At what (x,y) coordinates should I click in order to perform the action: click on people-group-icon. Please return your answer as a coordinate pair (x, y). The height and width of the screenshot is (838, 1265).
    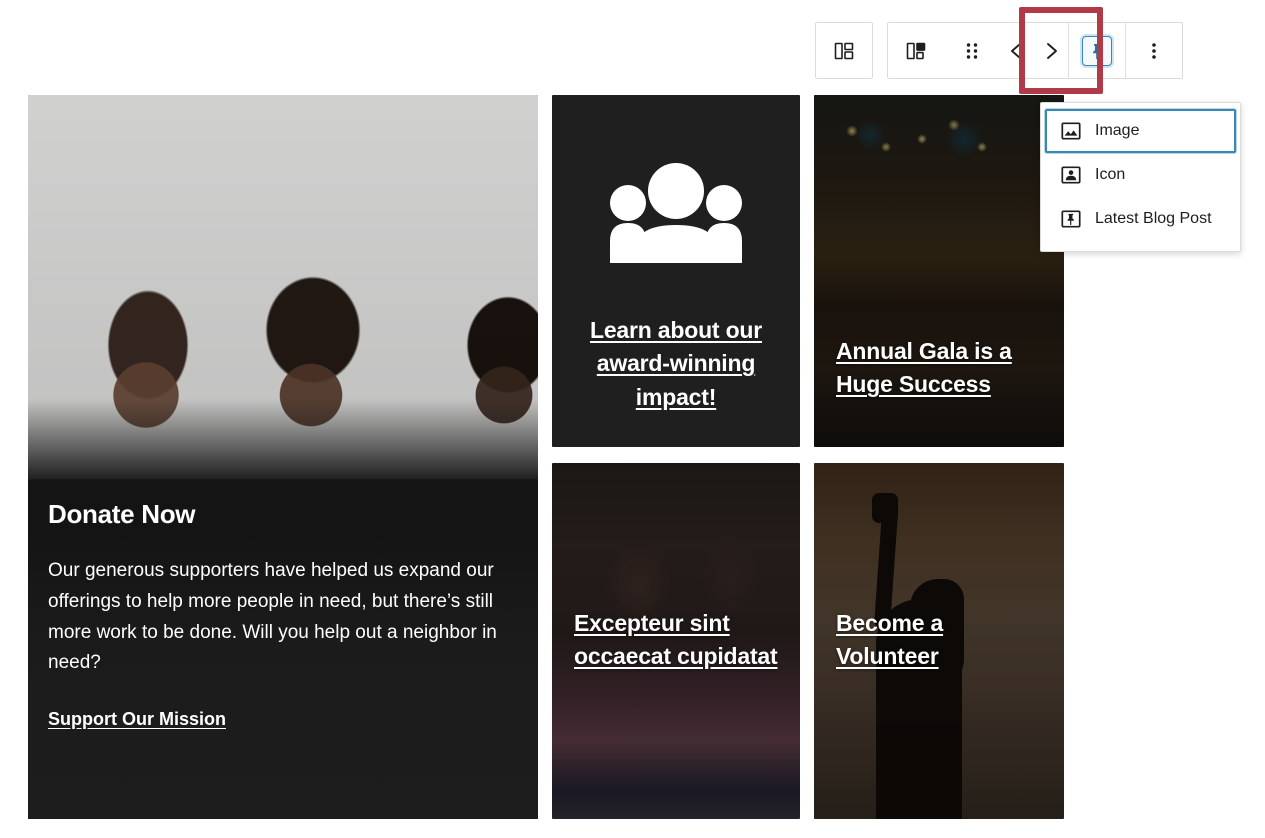
    Looking at the image, I should click on (676, 215).